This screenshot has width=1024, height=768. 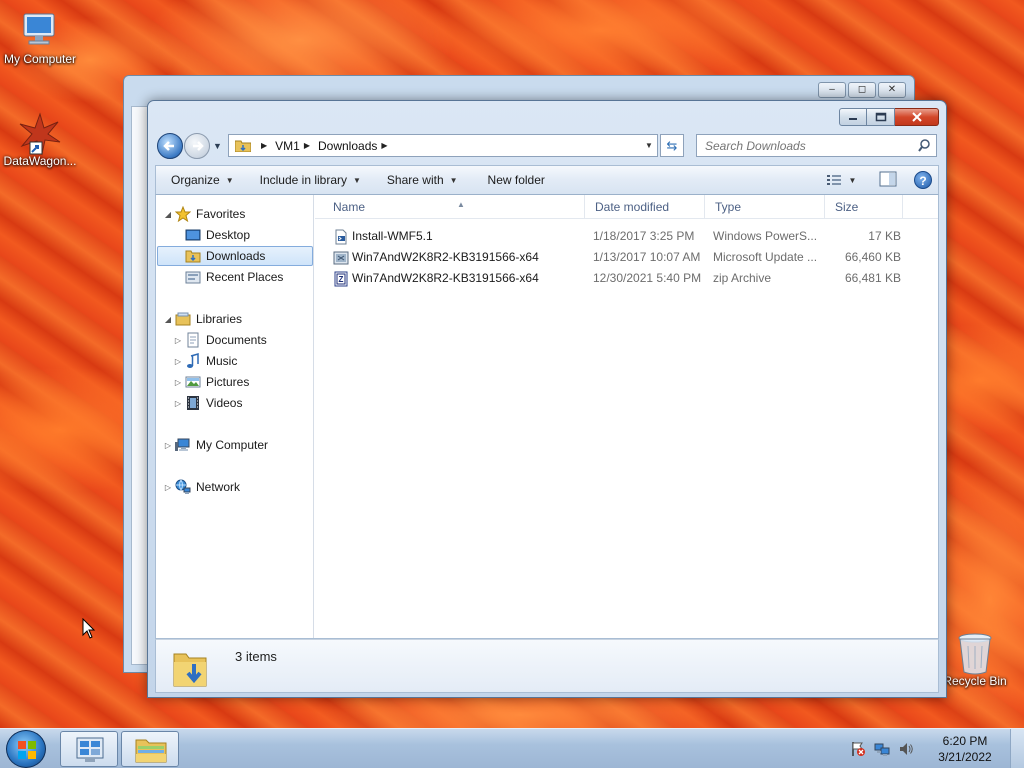 I want to click on tree-favorites: ◢ Favorites, so click(x=238, y=214).